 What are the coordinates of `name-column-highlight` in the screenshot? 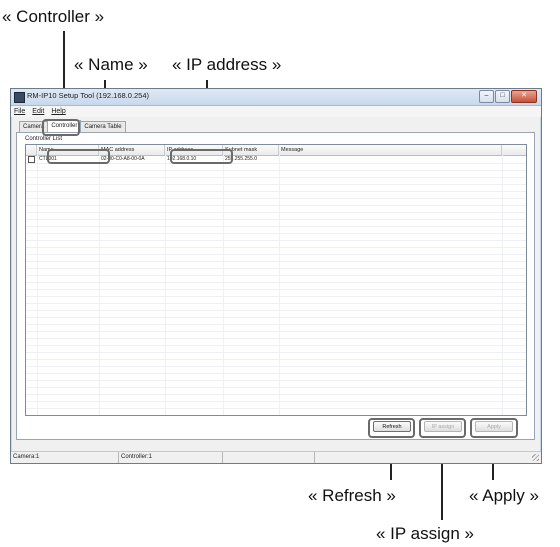 It's located at (78, 156).